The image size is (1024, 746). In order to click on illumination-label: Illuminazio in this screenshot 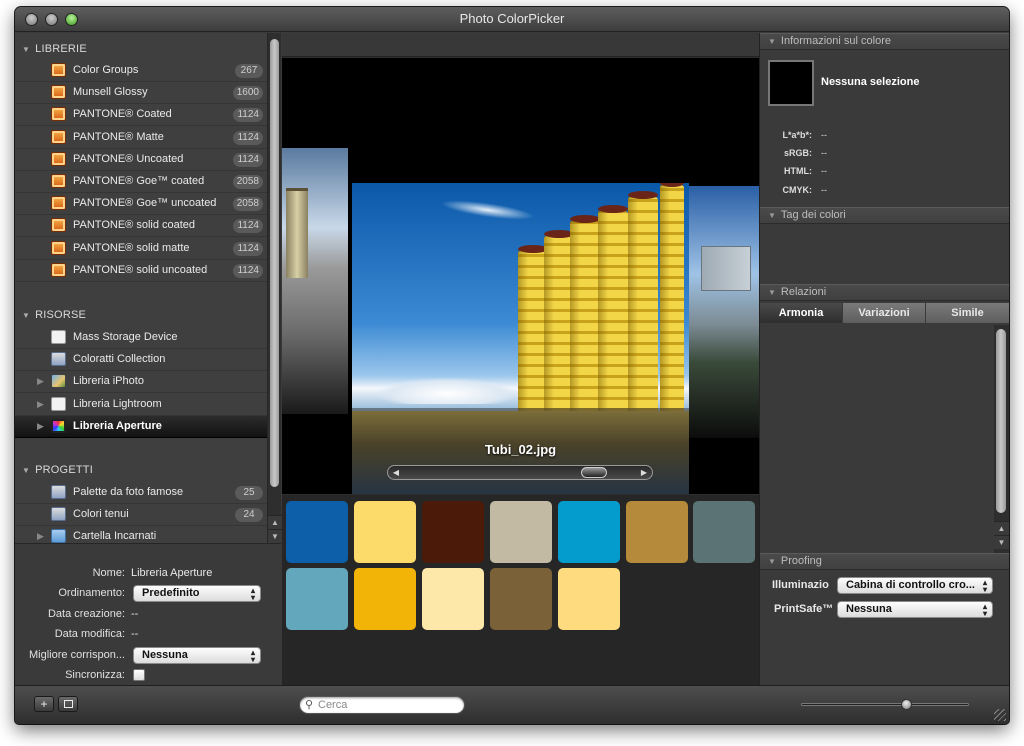, I will do `click(800, 585)`.